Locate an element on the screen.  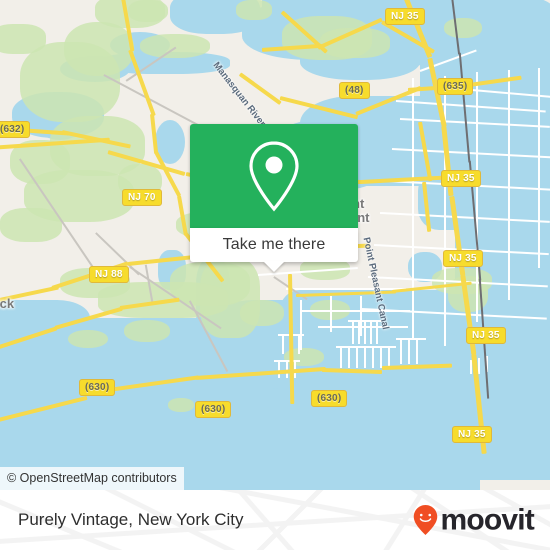
waterway-label: Manasquan River is located at coordinates (239, 94).